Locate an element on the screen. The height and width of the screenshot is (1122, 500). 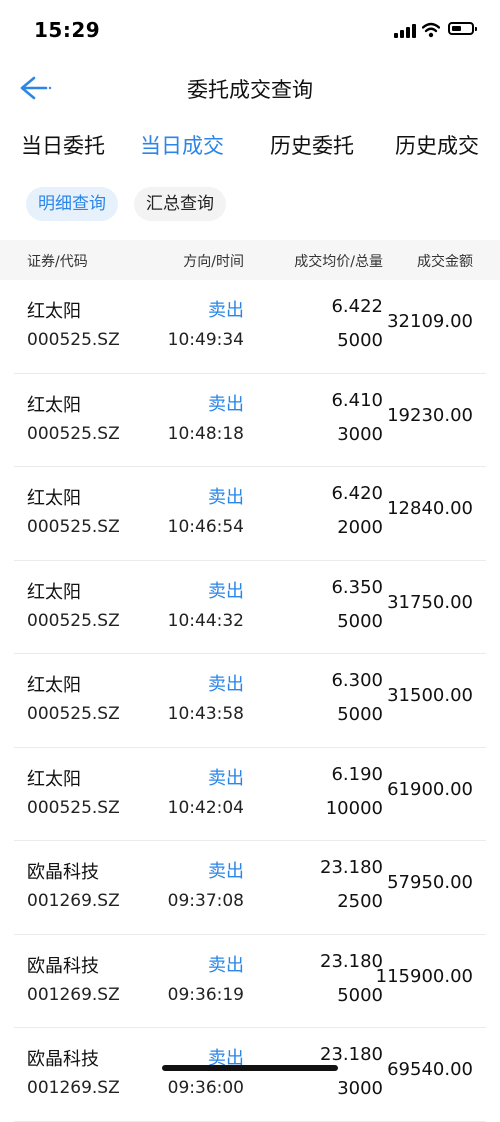
column-security: 证券/代码 is located at coordinates (57, 262).